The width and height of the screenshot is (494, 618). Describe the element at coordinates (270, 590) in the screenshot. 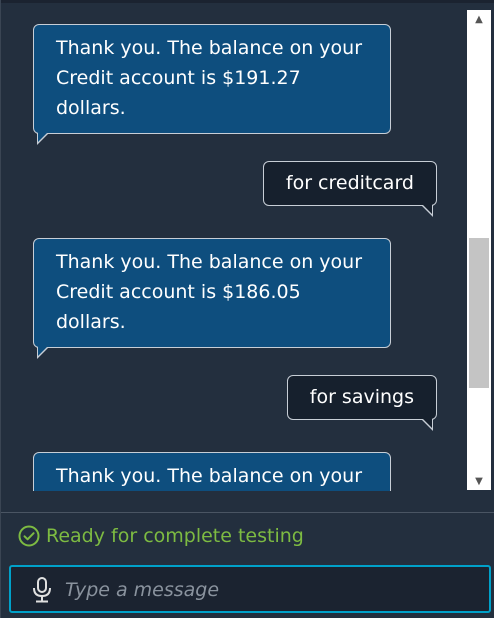

I see `message-input` at that location.